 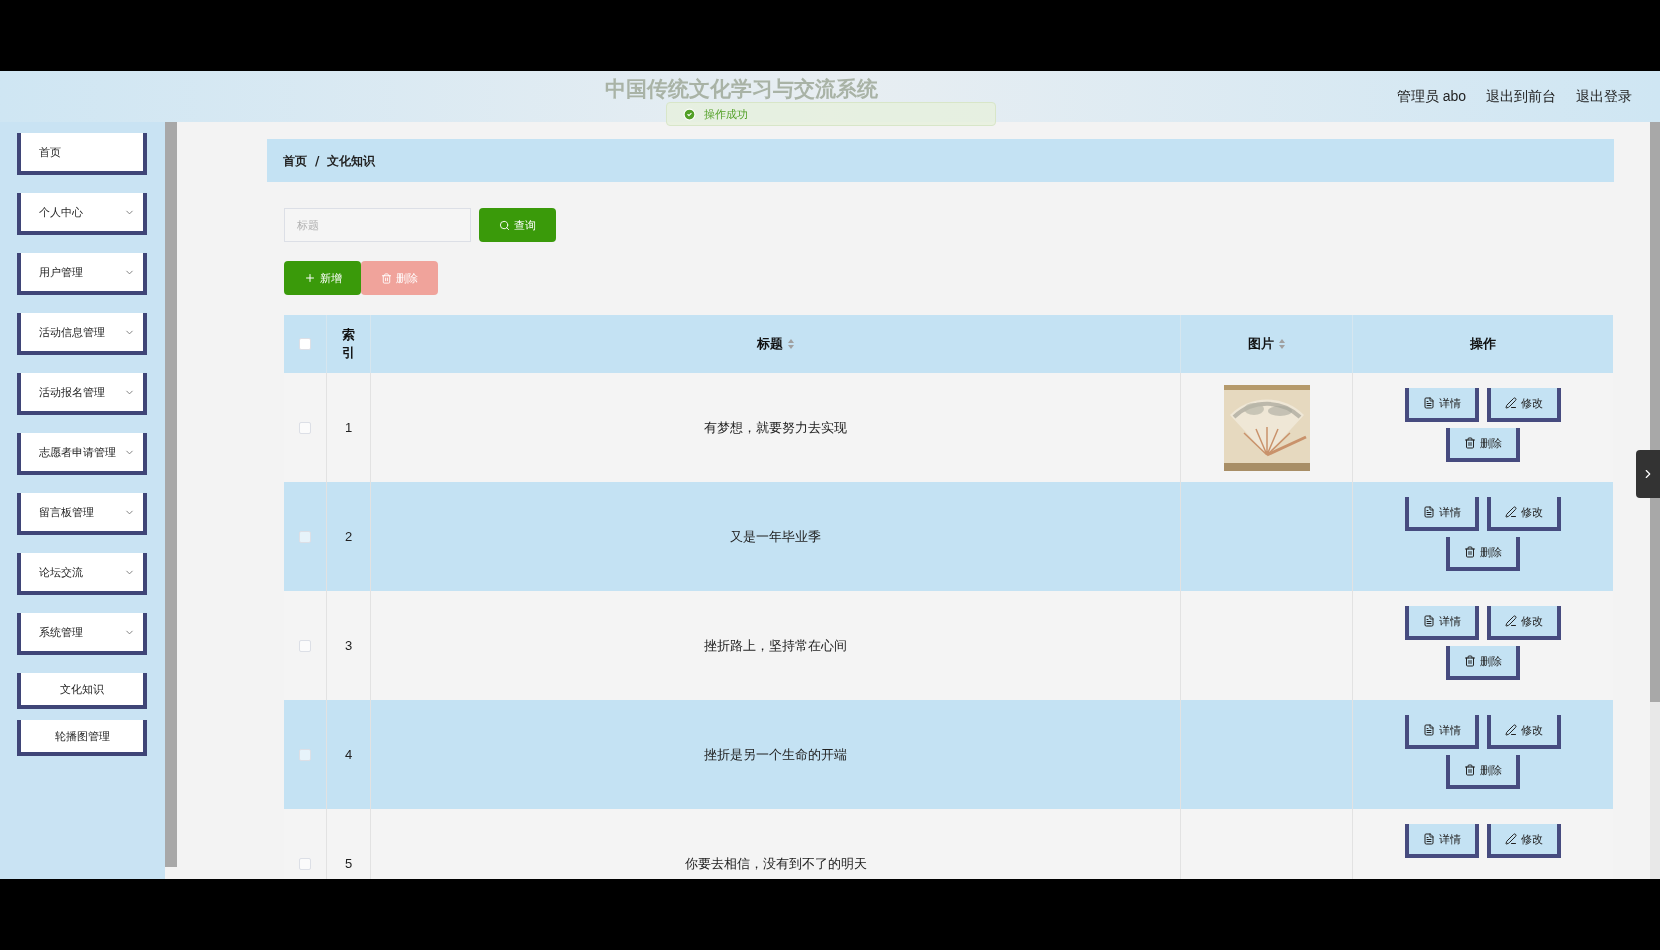 What do you see at coordinates (348, 863) in the screenshot?
I see `table-cell-text: 5` at bounding box center [348, 863].